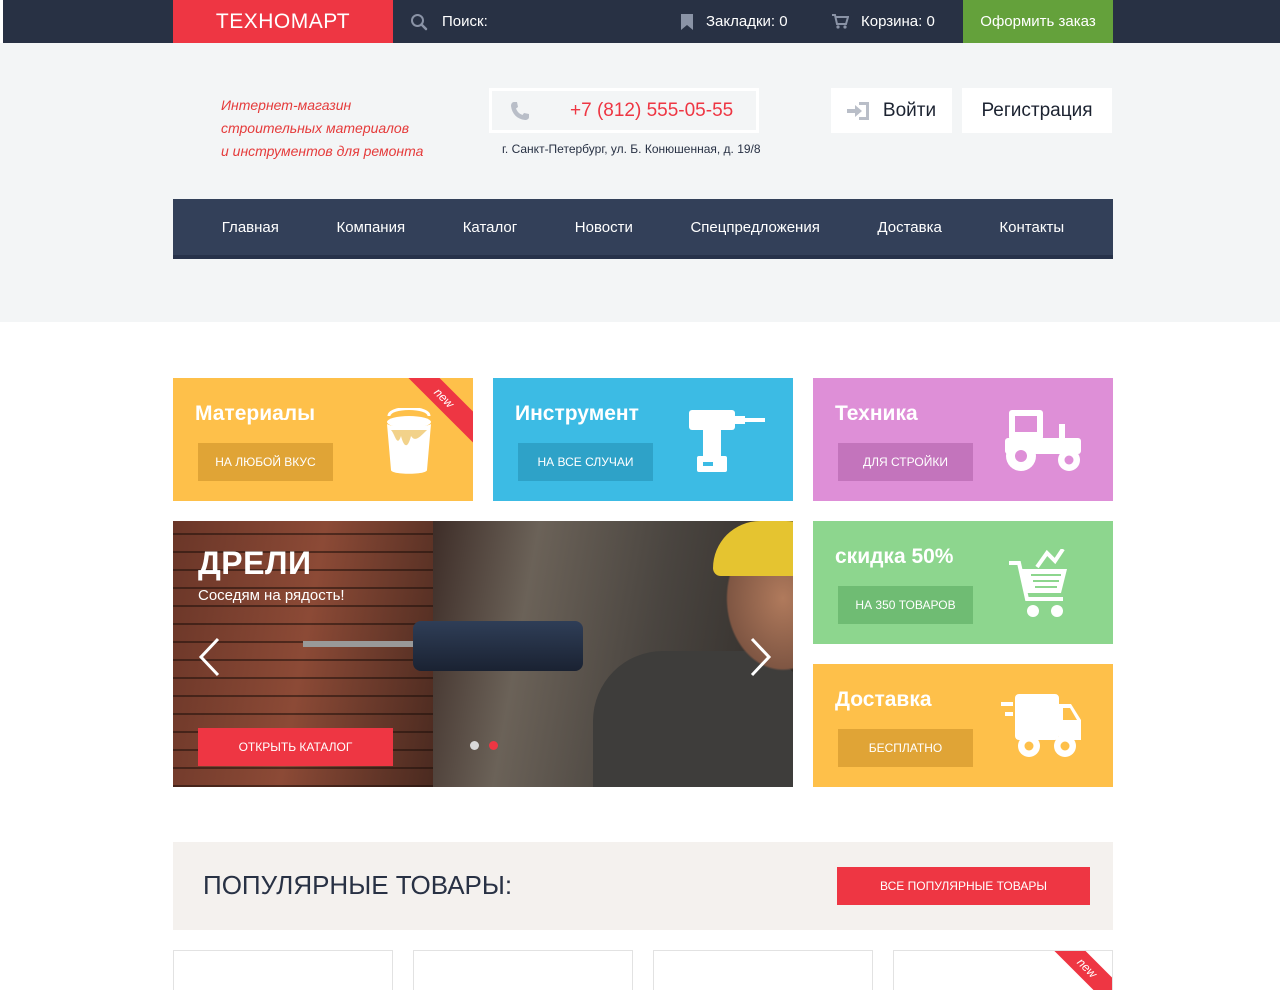  What do you see at coordinates (687, 21) in the screenshot?
I see `bookmark-icon` at bounding box center [687, 21].